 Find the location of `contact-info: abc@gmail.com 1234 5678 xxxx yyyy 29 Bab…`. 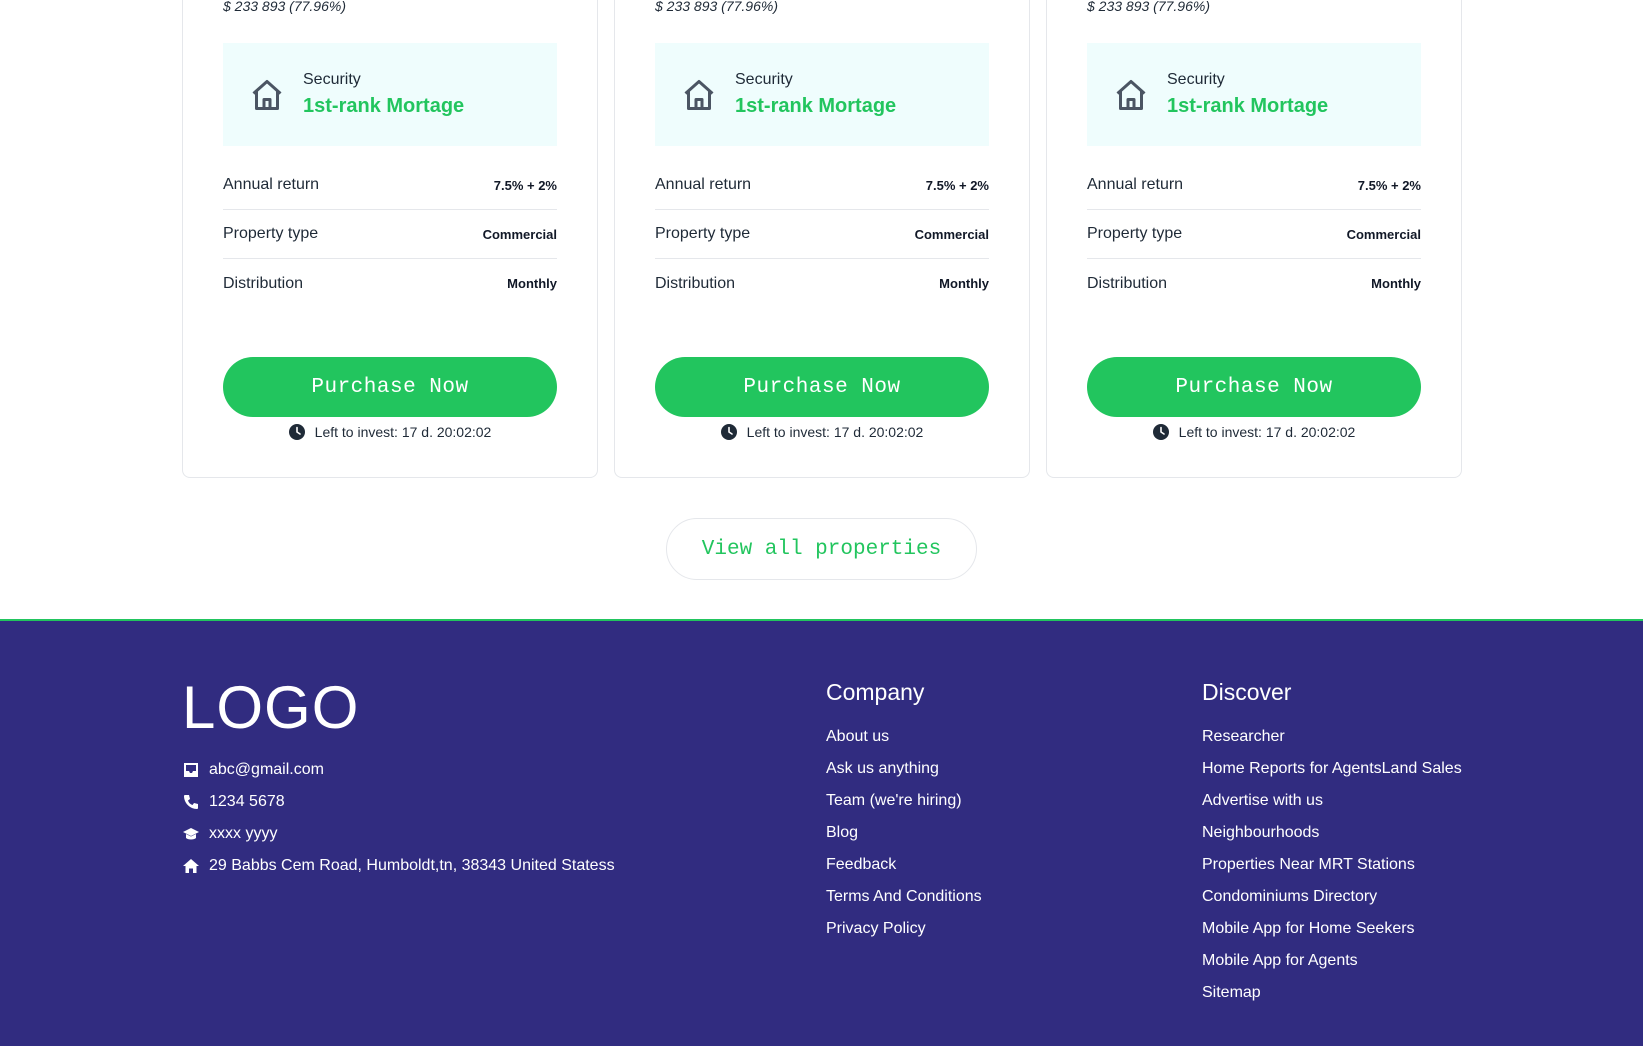

contact-info: abc@gmail.com 1234 5678 xxxx yyyy 29 Bab… is located at coordinates (398, 818).